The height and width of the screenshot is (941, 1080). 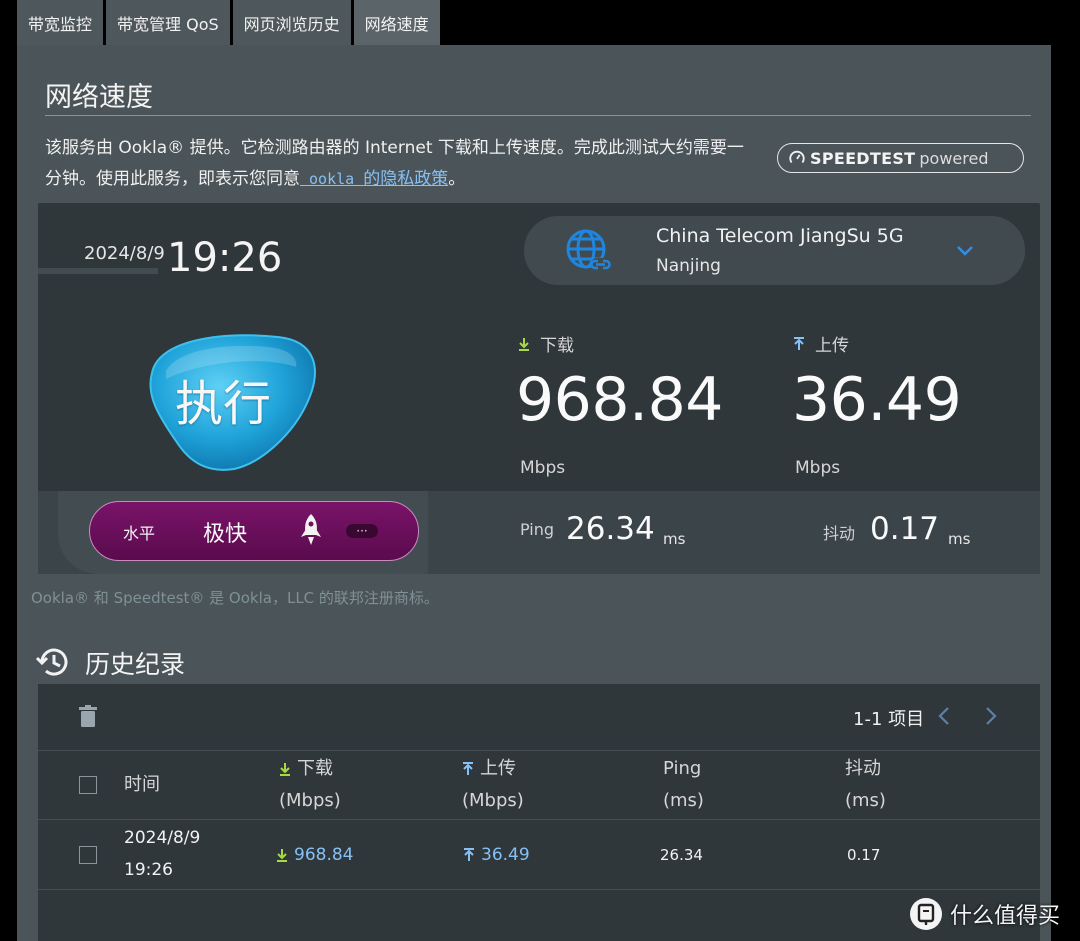 I want to click on watermark: 什么值得买, so click(x=985, y=914).